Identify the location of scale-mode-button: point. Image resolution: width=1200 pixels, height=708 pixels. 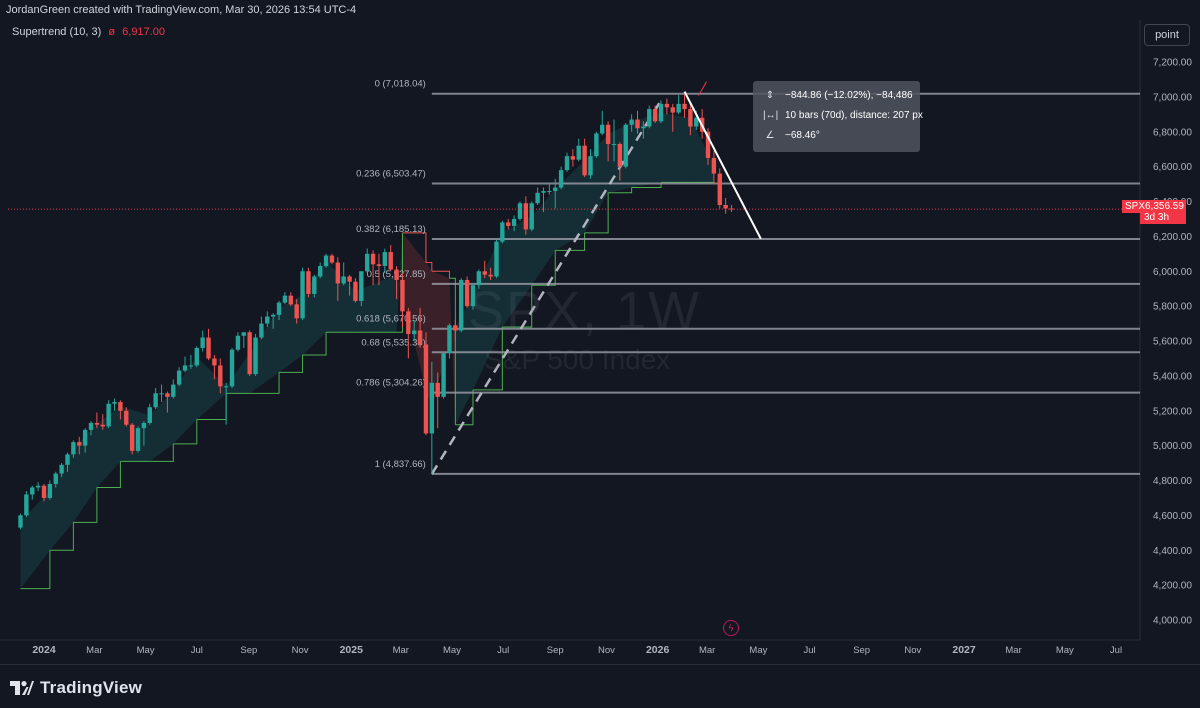
(1167, 35).